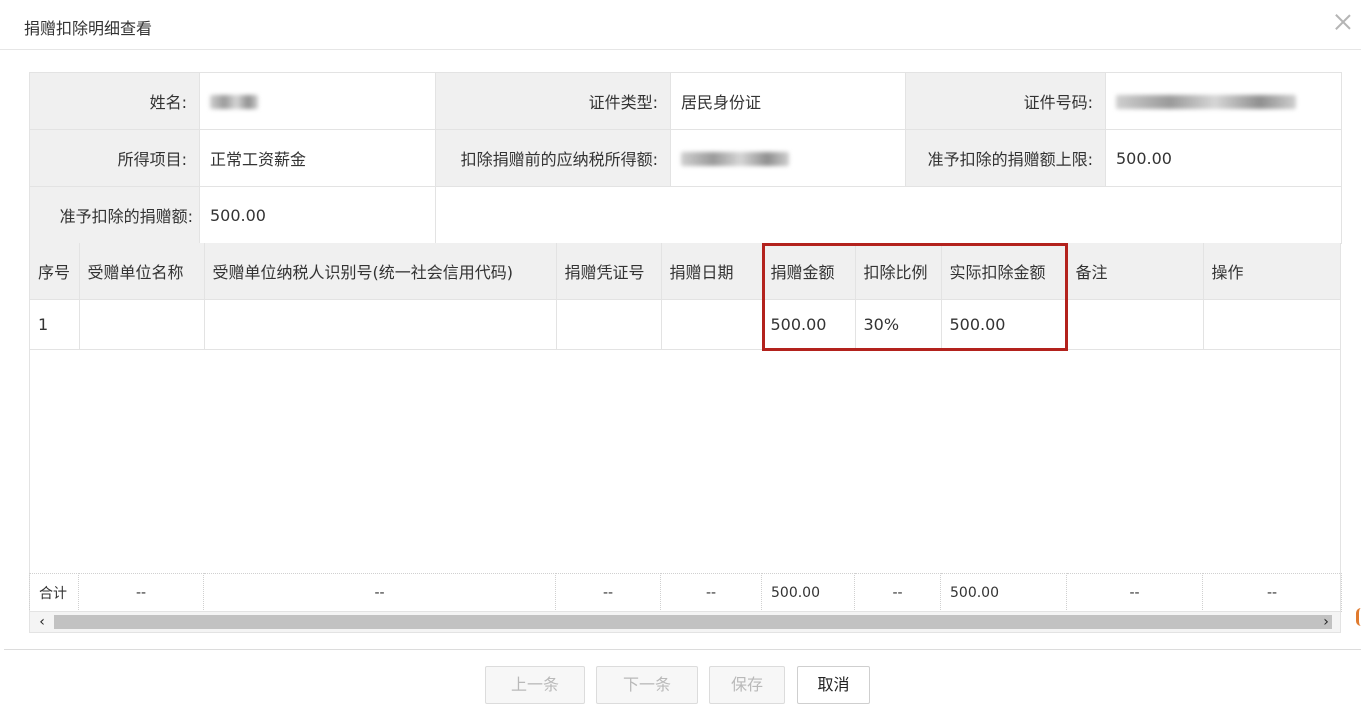 The image size is (1361, 711). I want to click on col-header: 捐赠日期, so click(711, 271).